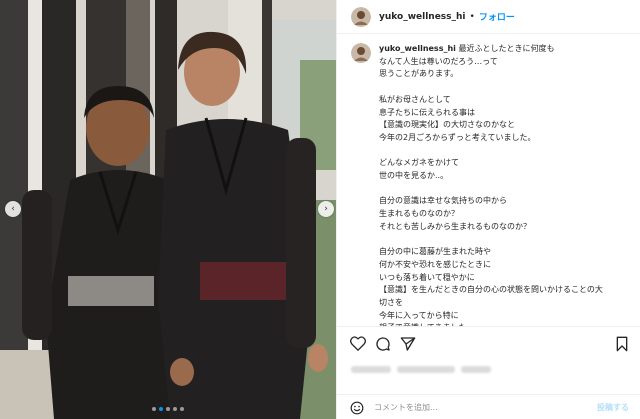  What do you see at coordinates (435, 264) in the screenshot?
I see `caption-line: 何か不安や恐れを感じたときに` at bounding box center [435, 264].